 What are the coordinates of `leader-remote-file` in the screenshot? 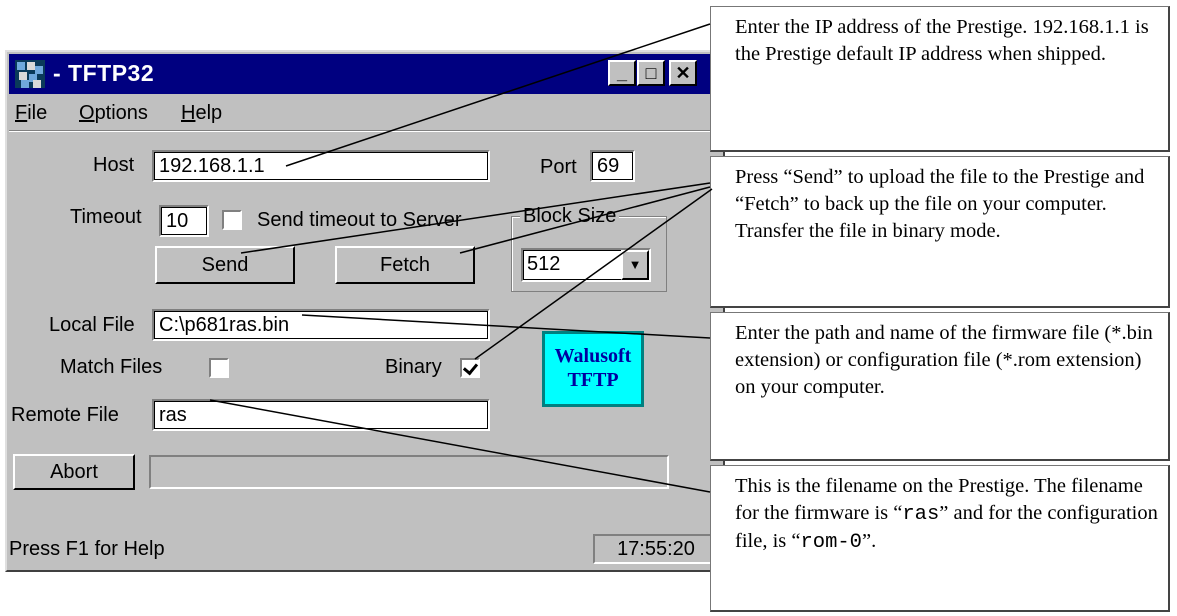 It's located at (460, 446).